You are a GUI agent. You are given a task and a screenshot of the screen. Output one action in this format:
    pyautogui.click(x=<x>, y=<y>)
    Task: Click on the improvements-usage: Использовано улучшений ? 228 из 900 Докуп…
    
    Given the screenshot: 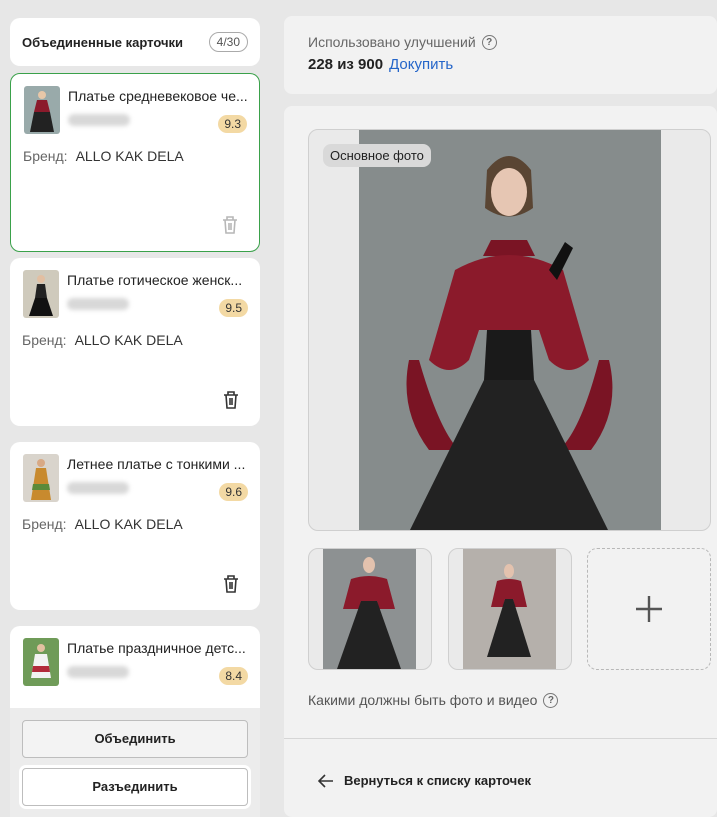 What is the action you would take?
    pyautogui.click(x=500, y=55)
    